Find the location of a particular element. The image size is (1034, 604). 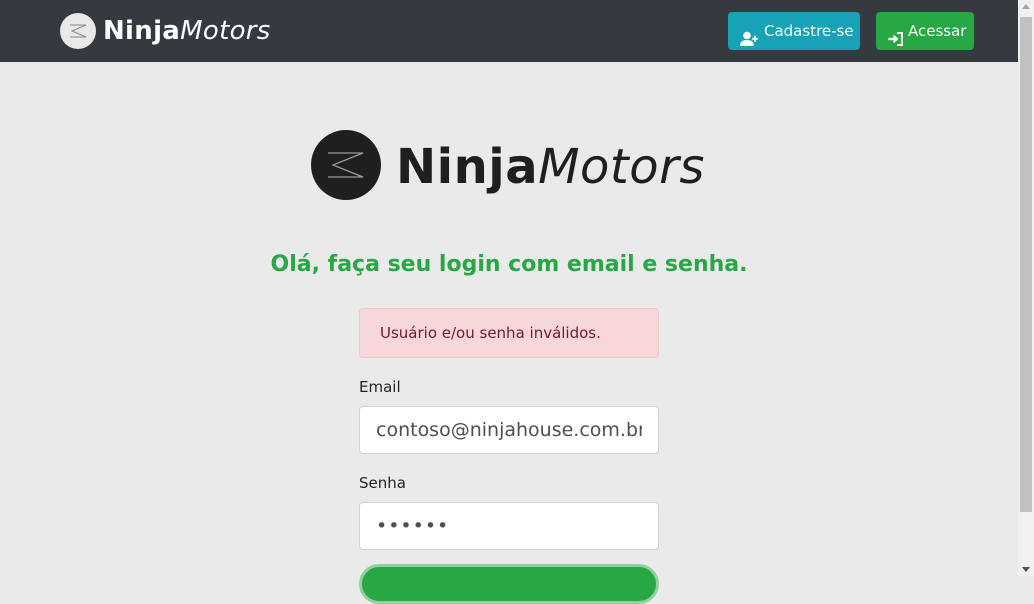

signup-button: Cadastre-se is located at coordinates (794, 31).